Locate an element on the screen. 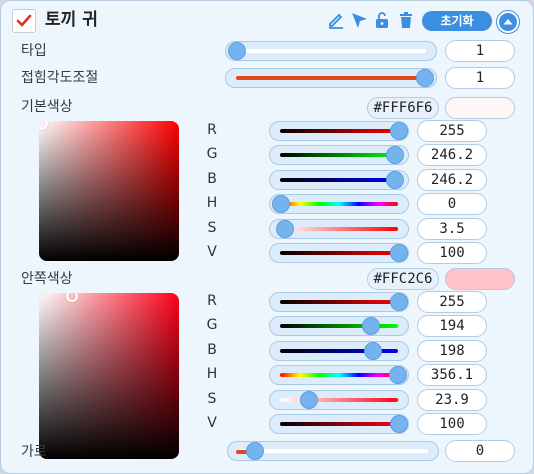  panel-title: 토끼 귀 is located at coordinates (71, 20).